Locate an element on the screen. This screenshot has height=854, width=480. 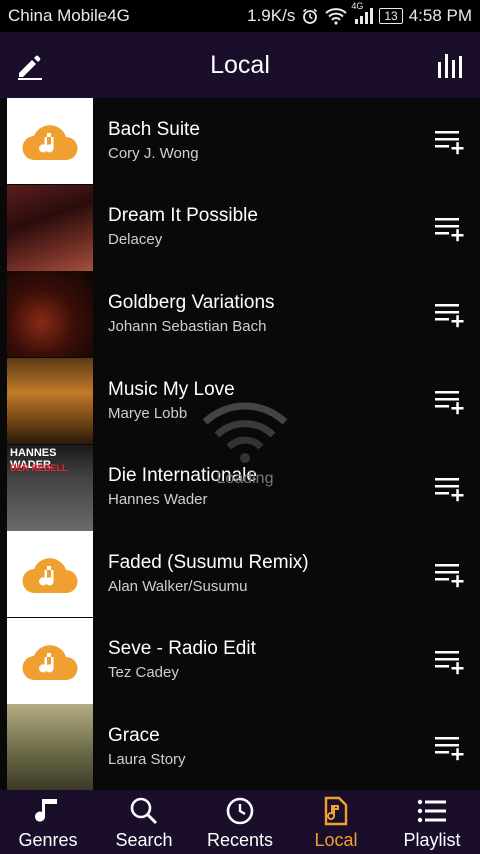
song-title: Faded (Susumu Remix) is located at coordinates (208, 562).